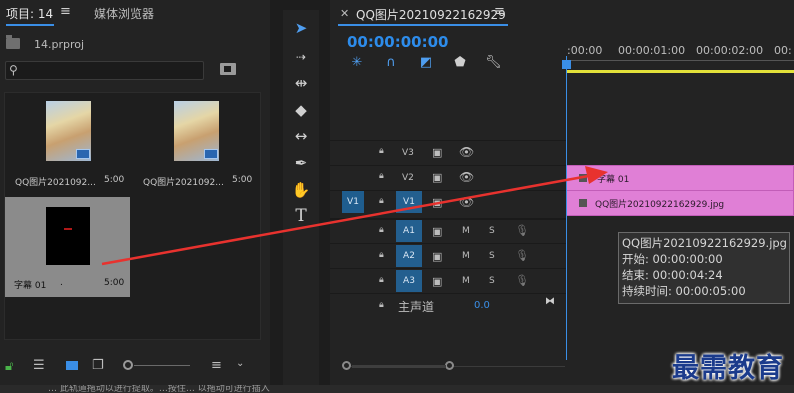 This screenshot has width=794, height=393. I want to click on arrow-shaft, so click(348, 219).